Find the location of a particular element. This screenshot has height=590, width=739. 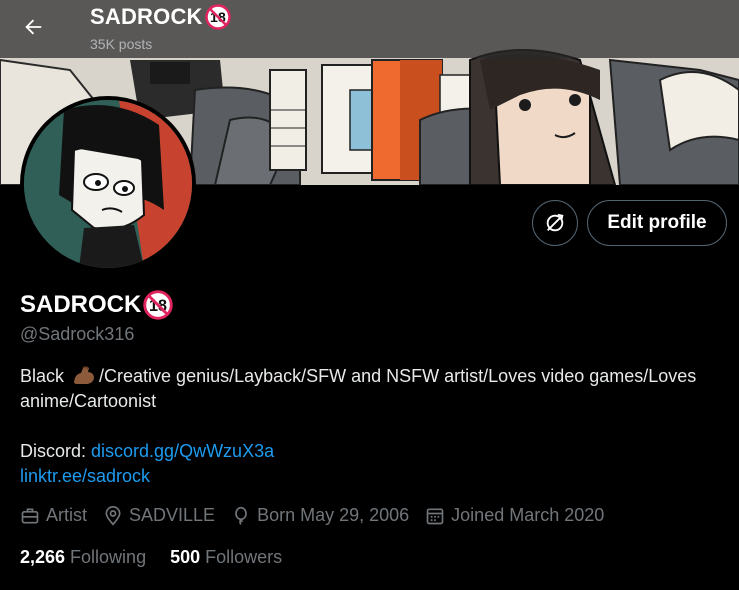

following-label: Following is located at coordinates (108, 557).